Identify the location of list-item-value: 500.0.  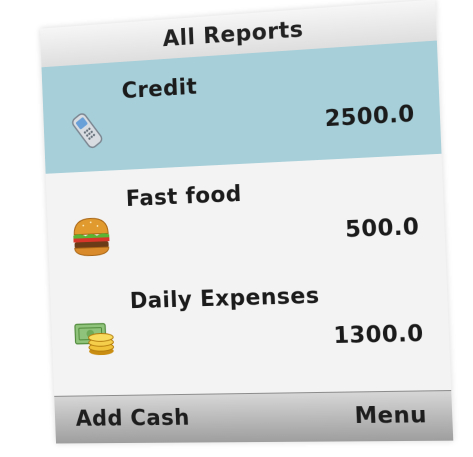
(382, 229).